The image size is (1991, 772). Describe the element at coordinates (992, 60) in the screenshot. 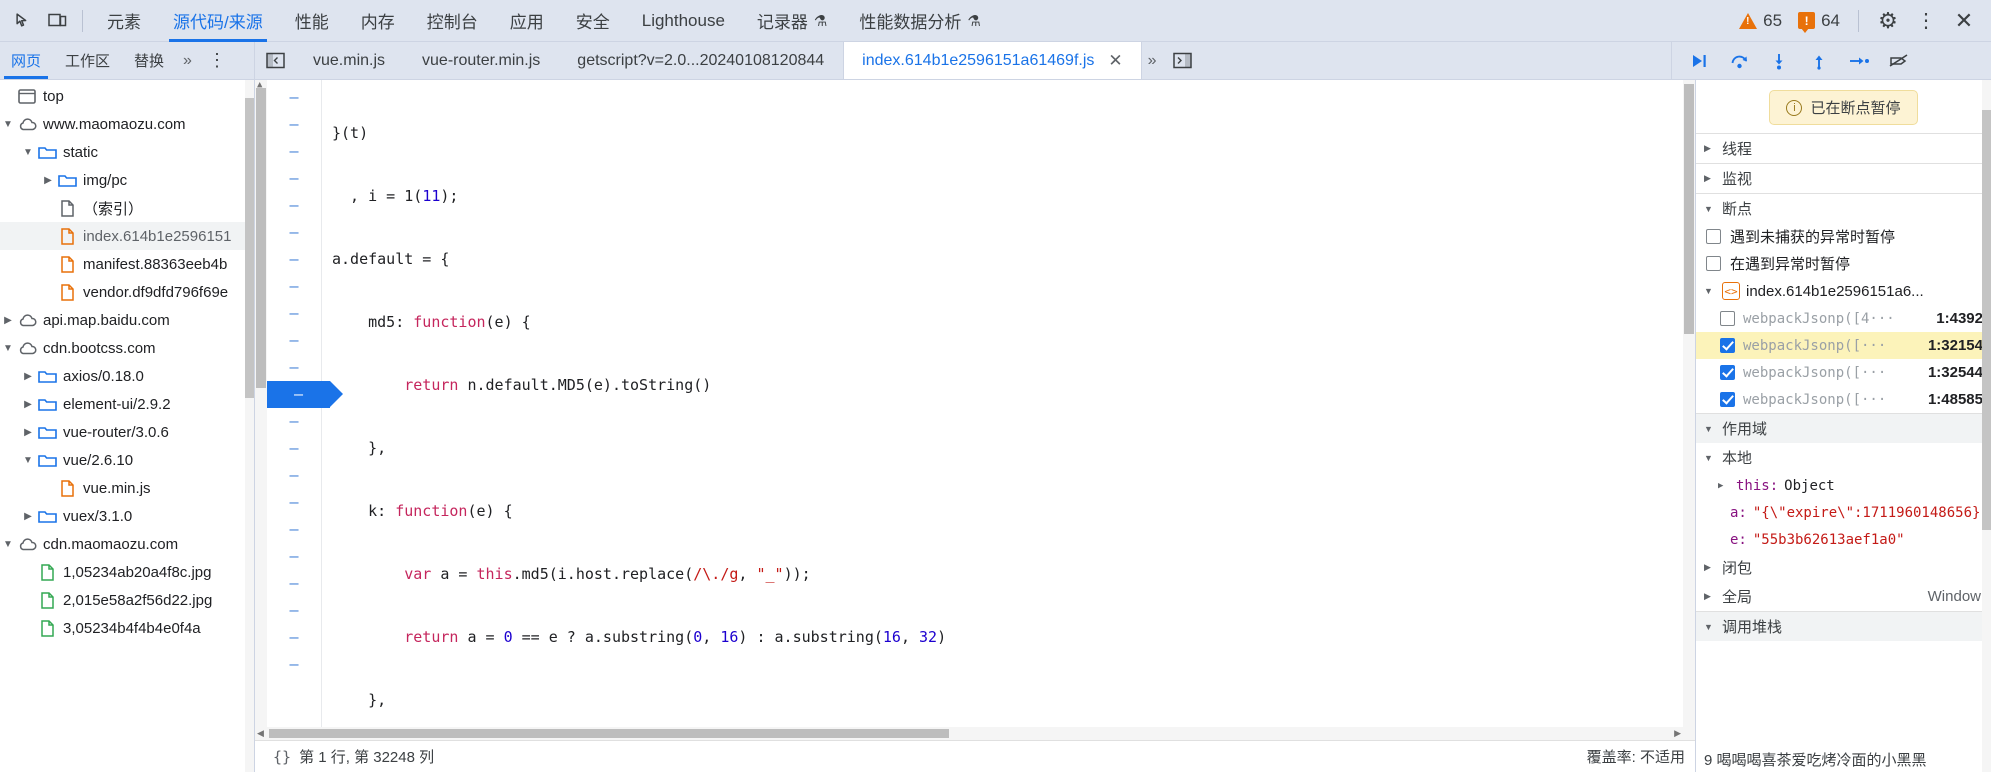

I see `editor-tab-index-js: index.614b1e2596151a61469f.js ✕` at that location.